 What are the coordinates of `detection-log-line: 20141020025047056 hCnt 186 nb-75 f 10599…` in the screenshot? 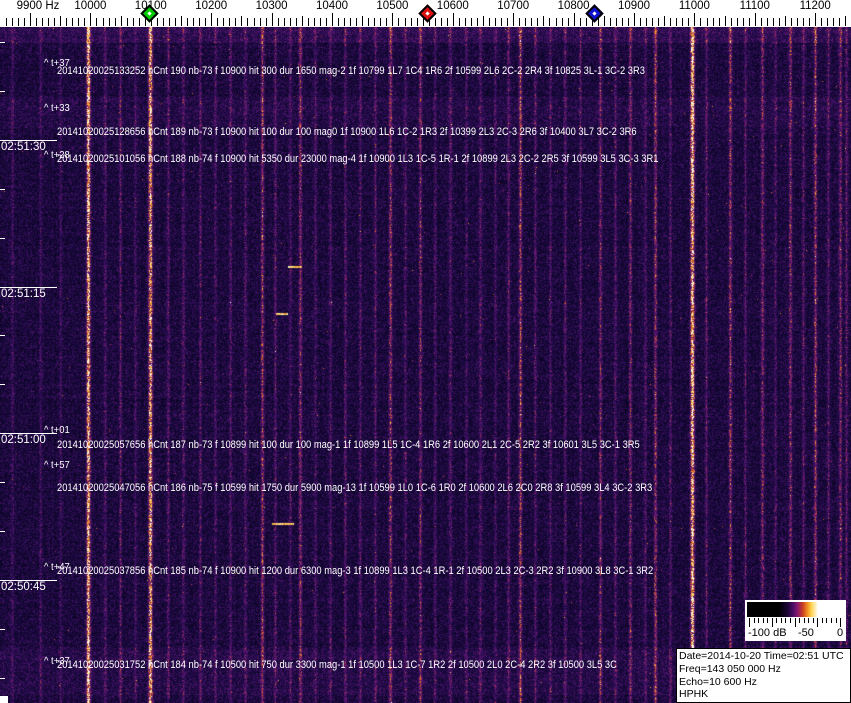 It's located at (355, 488).